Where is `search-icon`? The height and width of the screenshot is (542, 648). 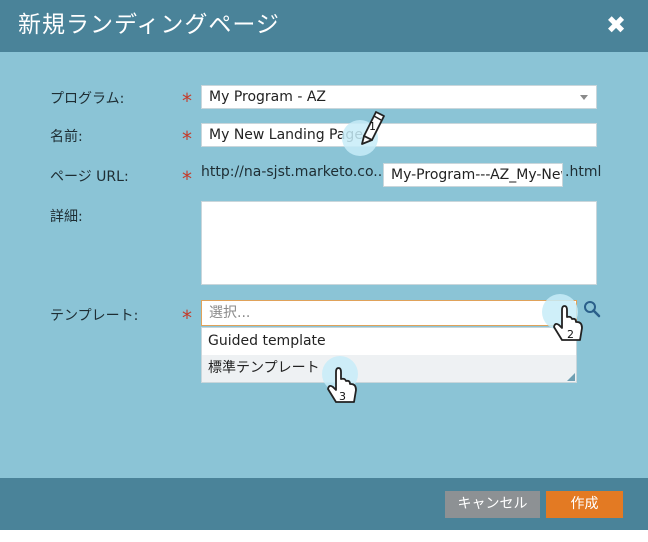 search-icon is located at coordinates (592, 309).